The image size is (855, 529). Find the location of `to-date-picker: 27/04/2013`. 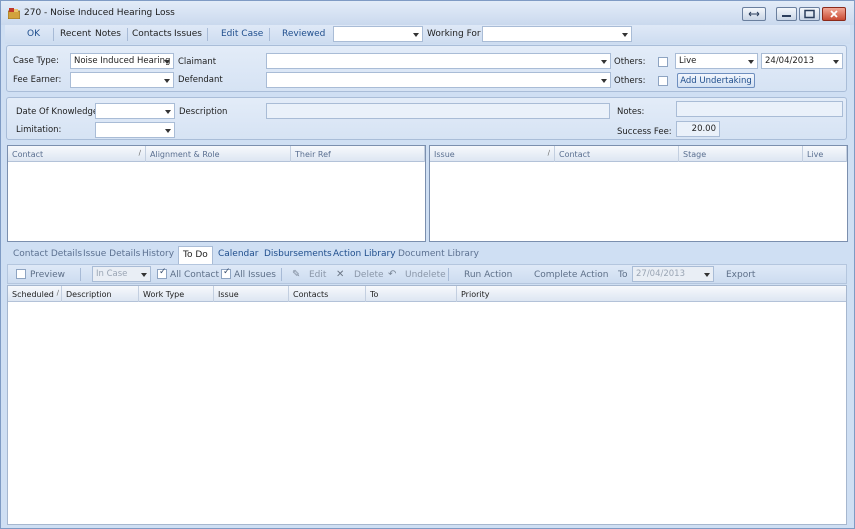

to-date-picker: 27/04/2013 is located at coordinates (673, 274).